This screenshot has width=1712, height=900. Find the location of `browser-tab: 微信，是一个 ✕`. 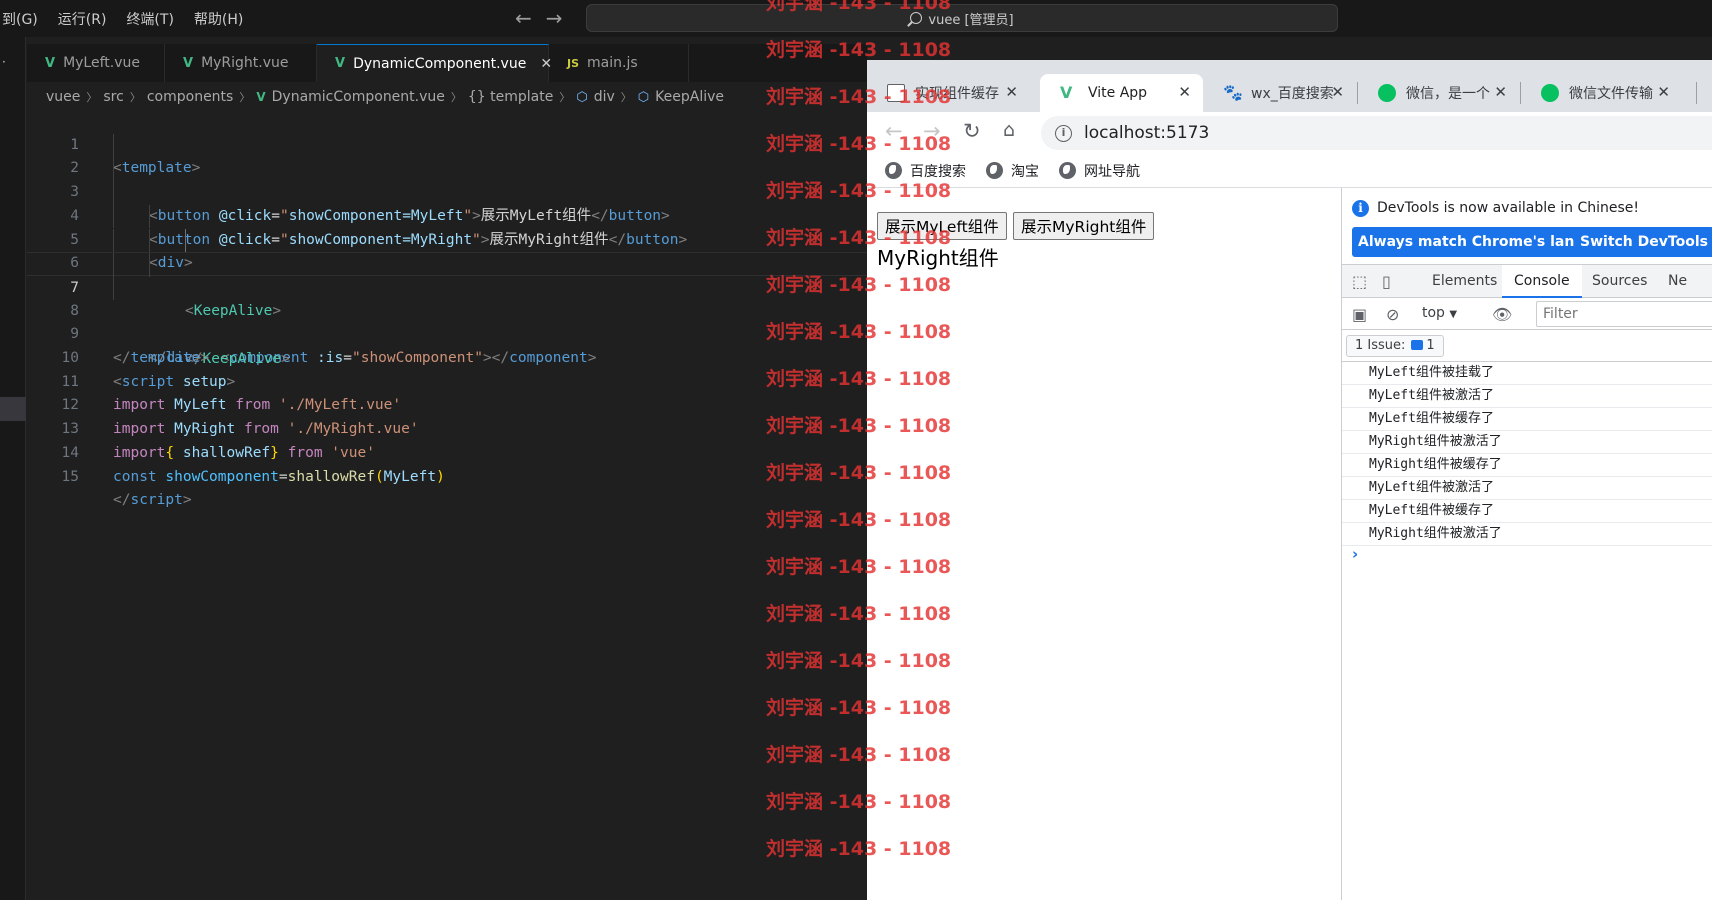

browser-tab: 微信，是一个 ✕ is located at coordinates (1438, 93).